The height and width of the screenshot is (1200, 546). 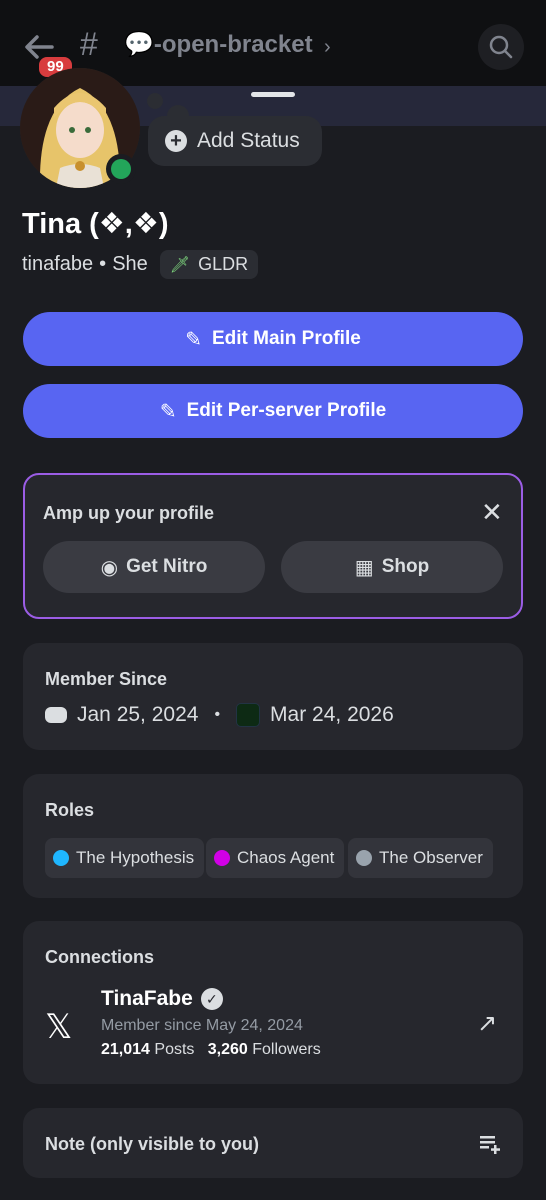 I want to click on external-link-icon: ↗, so click(x=487, y=1023).